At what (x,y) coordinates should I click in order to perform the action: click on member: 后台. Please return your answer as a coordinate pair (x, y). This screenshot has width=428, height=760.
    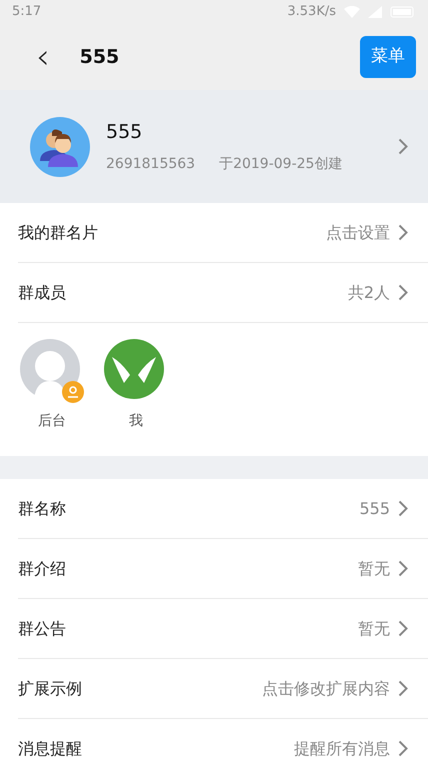
    Looking at the image, I should click on (52, 389).